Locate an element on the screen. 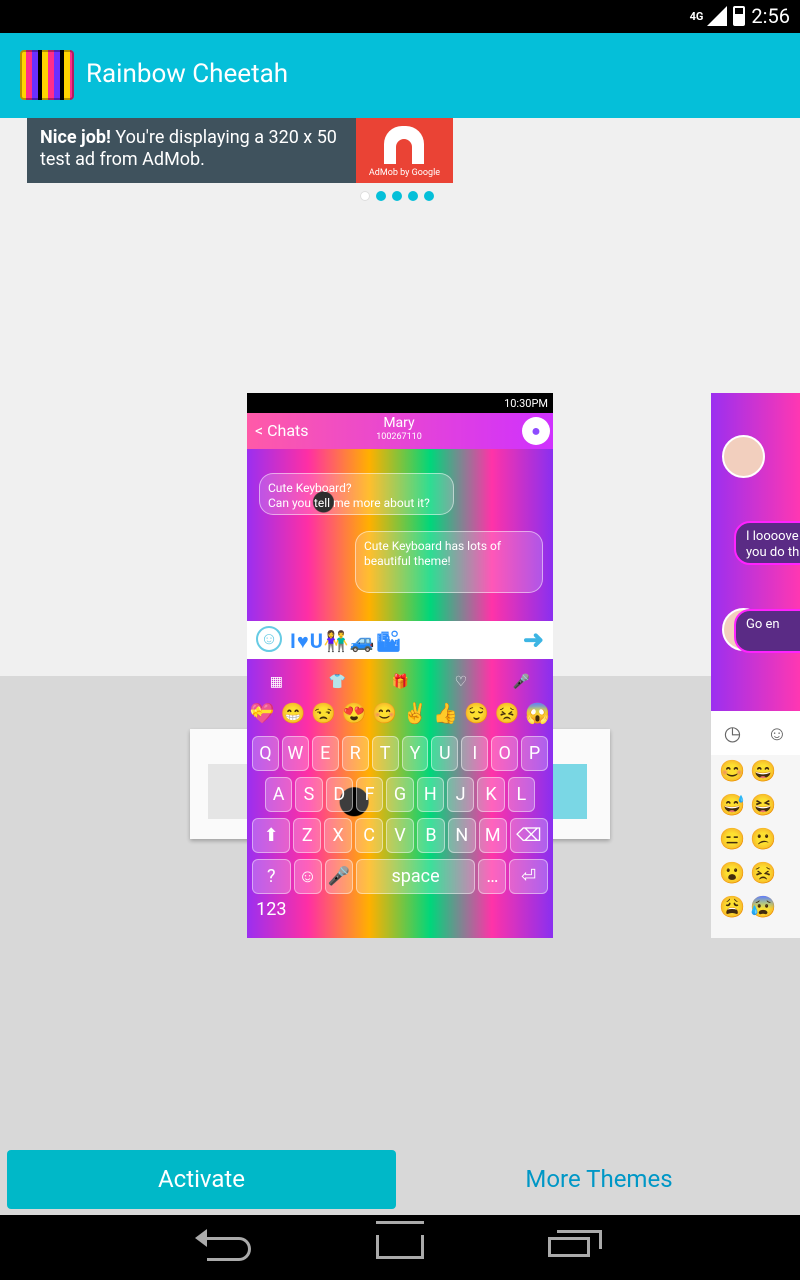  emoji-grid: 😊 😄 😅 😆 😑 😕 😮 😣 😩 😰 is located at coordinates (755, 846).